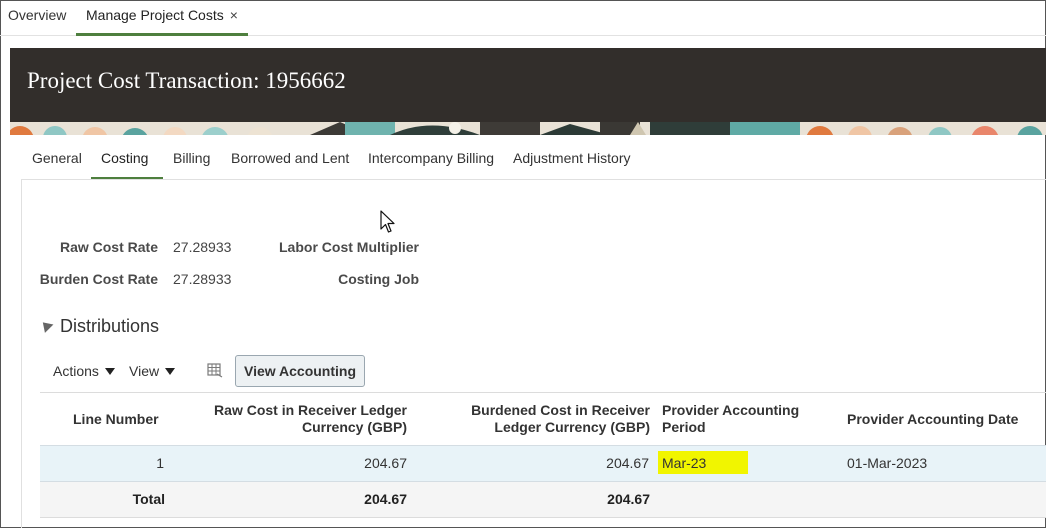 This screenshot has width=1046, height=528. I want to click on actions-menu: Actions, so click(84, 371).